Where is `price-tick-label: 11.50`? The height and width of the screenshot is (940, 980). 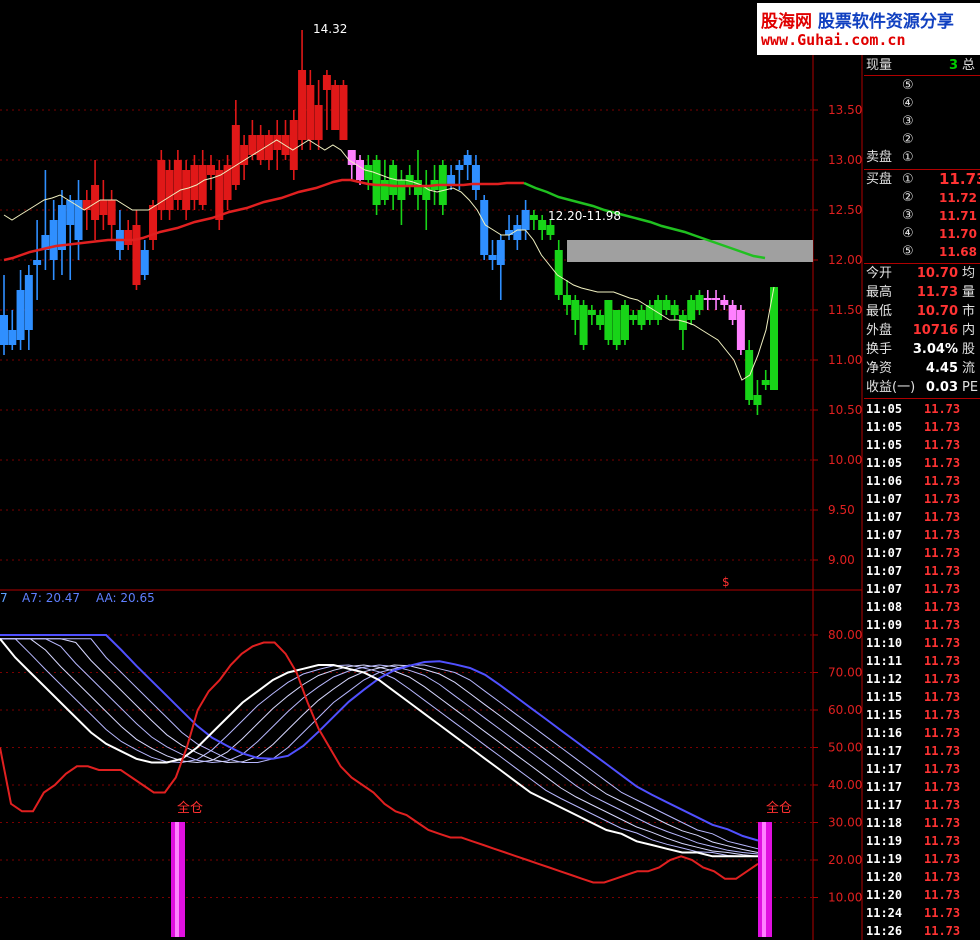 price-tick-label: 11.50 is located at coordinates (845, 310).